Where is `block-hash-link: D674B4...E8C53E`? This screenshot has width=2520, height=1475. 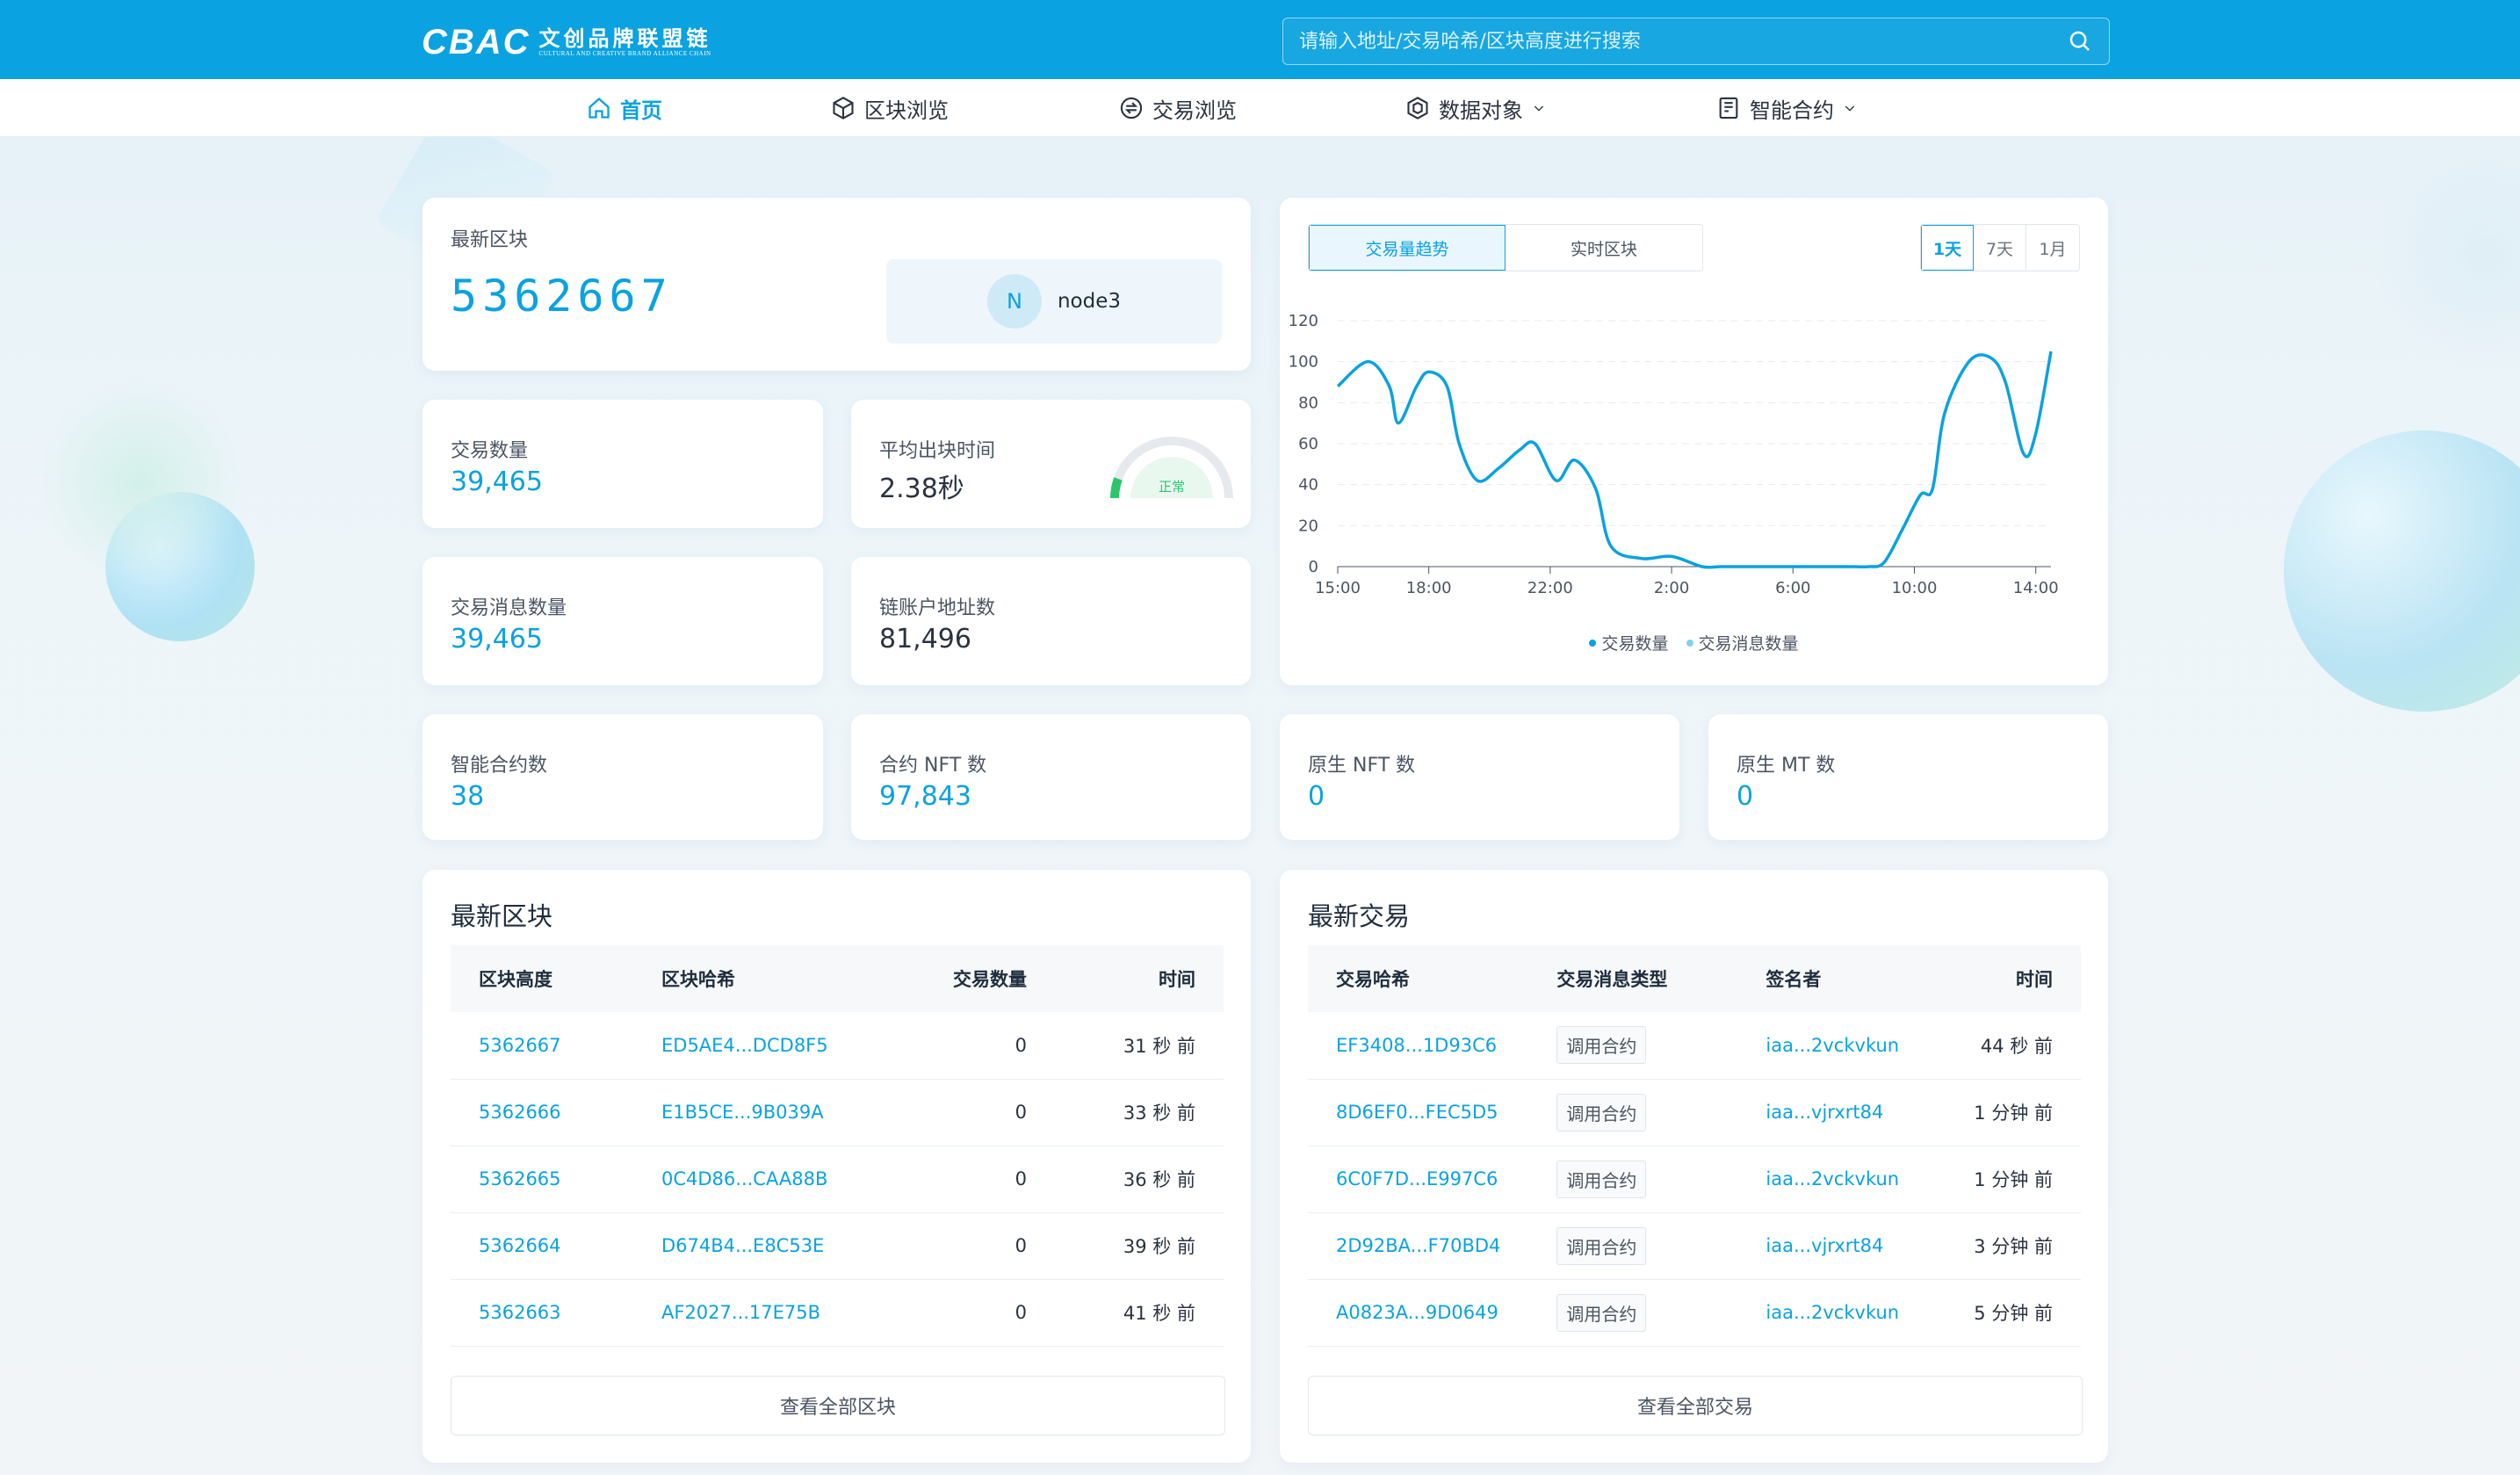 block-hash-link: D674B4...E8C53E is located at coordinates (747, 1246).